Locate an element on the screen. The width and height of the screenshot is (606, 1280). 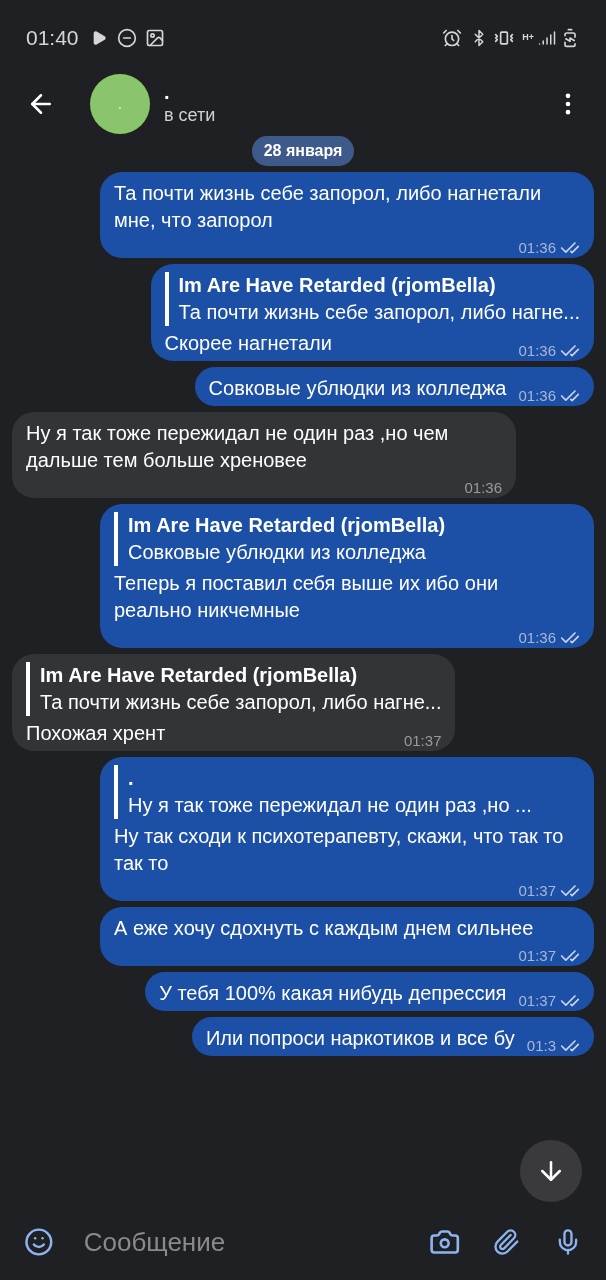
paperclip-icon is located at coordinates (506, 1242).